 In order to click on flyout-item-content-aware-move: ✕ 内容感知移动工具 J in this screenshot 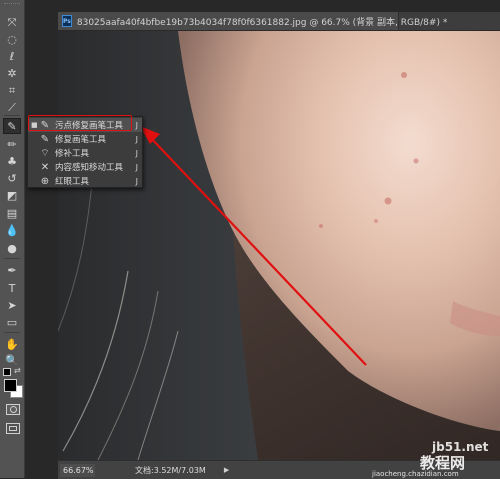, I will do `click(85, 167)`.